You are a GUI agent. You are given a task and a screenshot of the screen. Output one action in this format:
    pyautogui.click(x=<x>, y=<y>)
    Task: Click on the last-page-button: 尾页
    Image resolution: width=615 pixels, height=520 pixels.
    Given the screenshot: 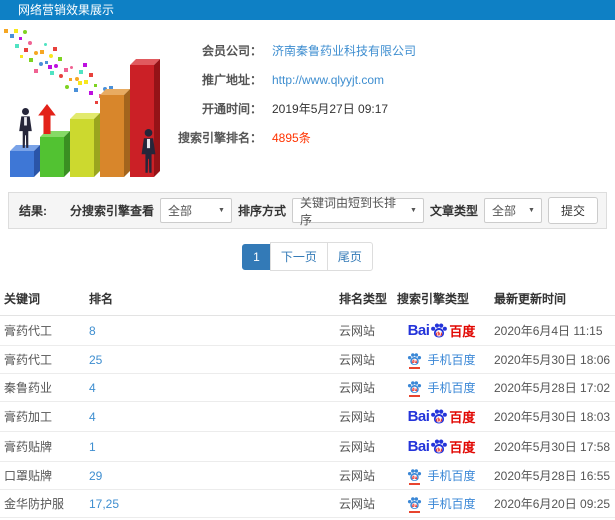 What is the action you would take?
    pyautogui.click(x=349, y=256)
    